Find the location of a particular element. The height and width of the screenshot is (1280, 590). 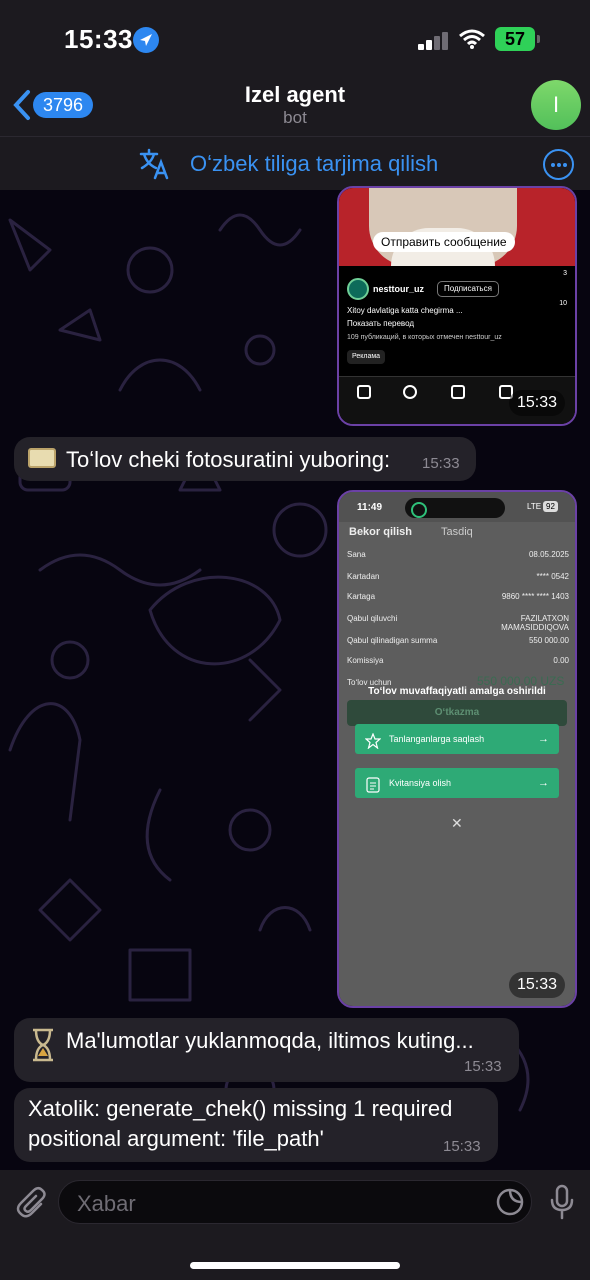

row-value: FAZILATXON MAMASIDDIQOVA is located at coordinates (535, 623).